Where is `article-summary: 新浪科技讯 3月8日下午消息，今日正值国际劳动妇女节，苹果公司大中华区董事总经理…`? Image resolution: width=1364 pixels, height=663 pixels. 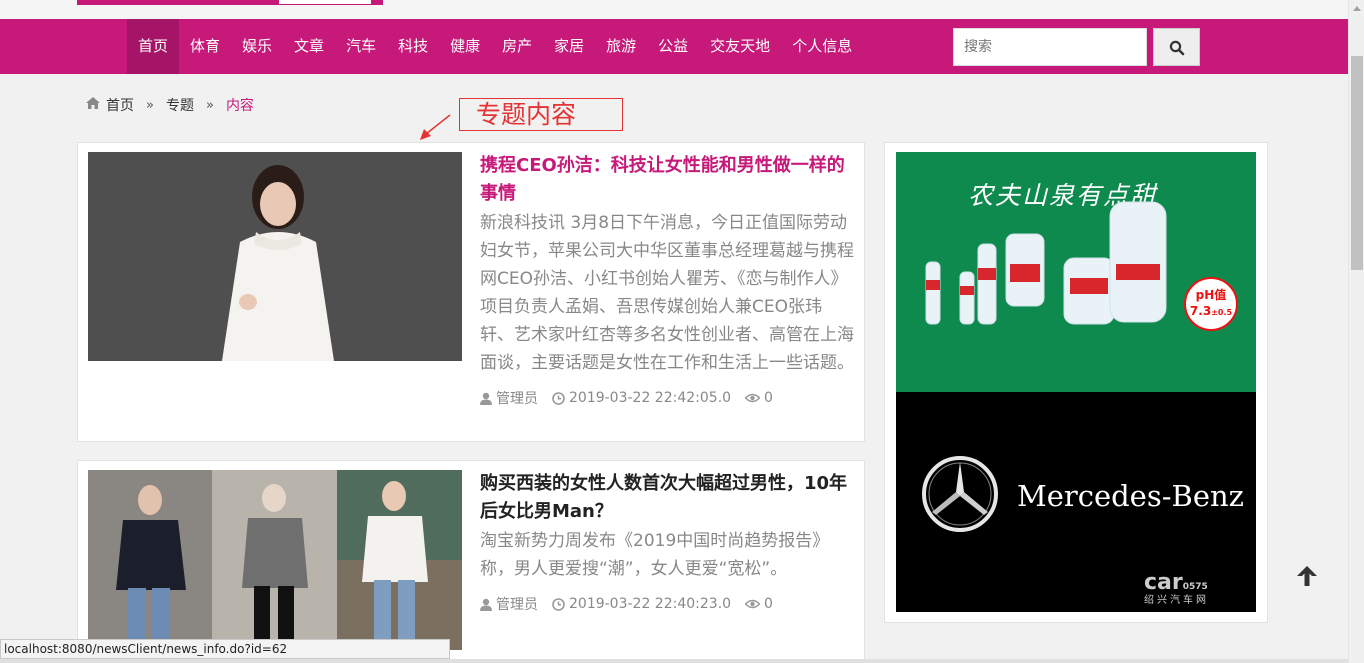 article-summary: 新浪科技讯 3月8日下午消息，今日正值国际劳动妇女节，苹果公司大中华区董事总经理… is located at coordinates (667, 293).